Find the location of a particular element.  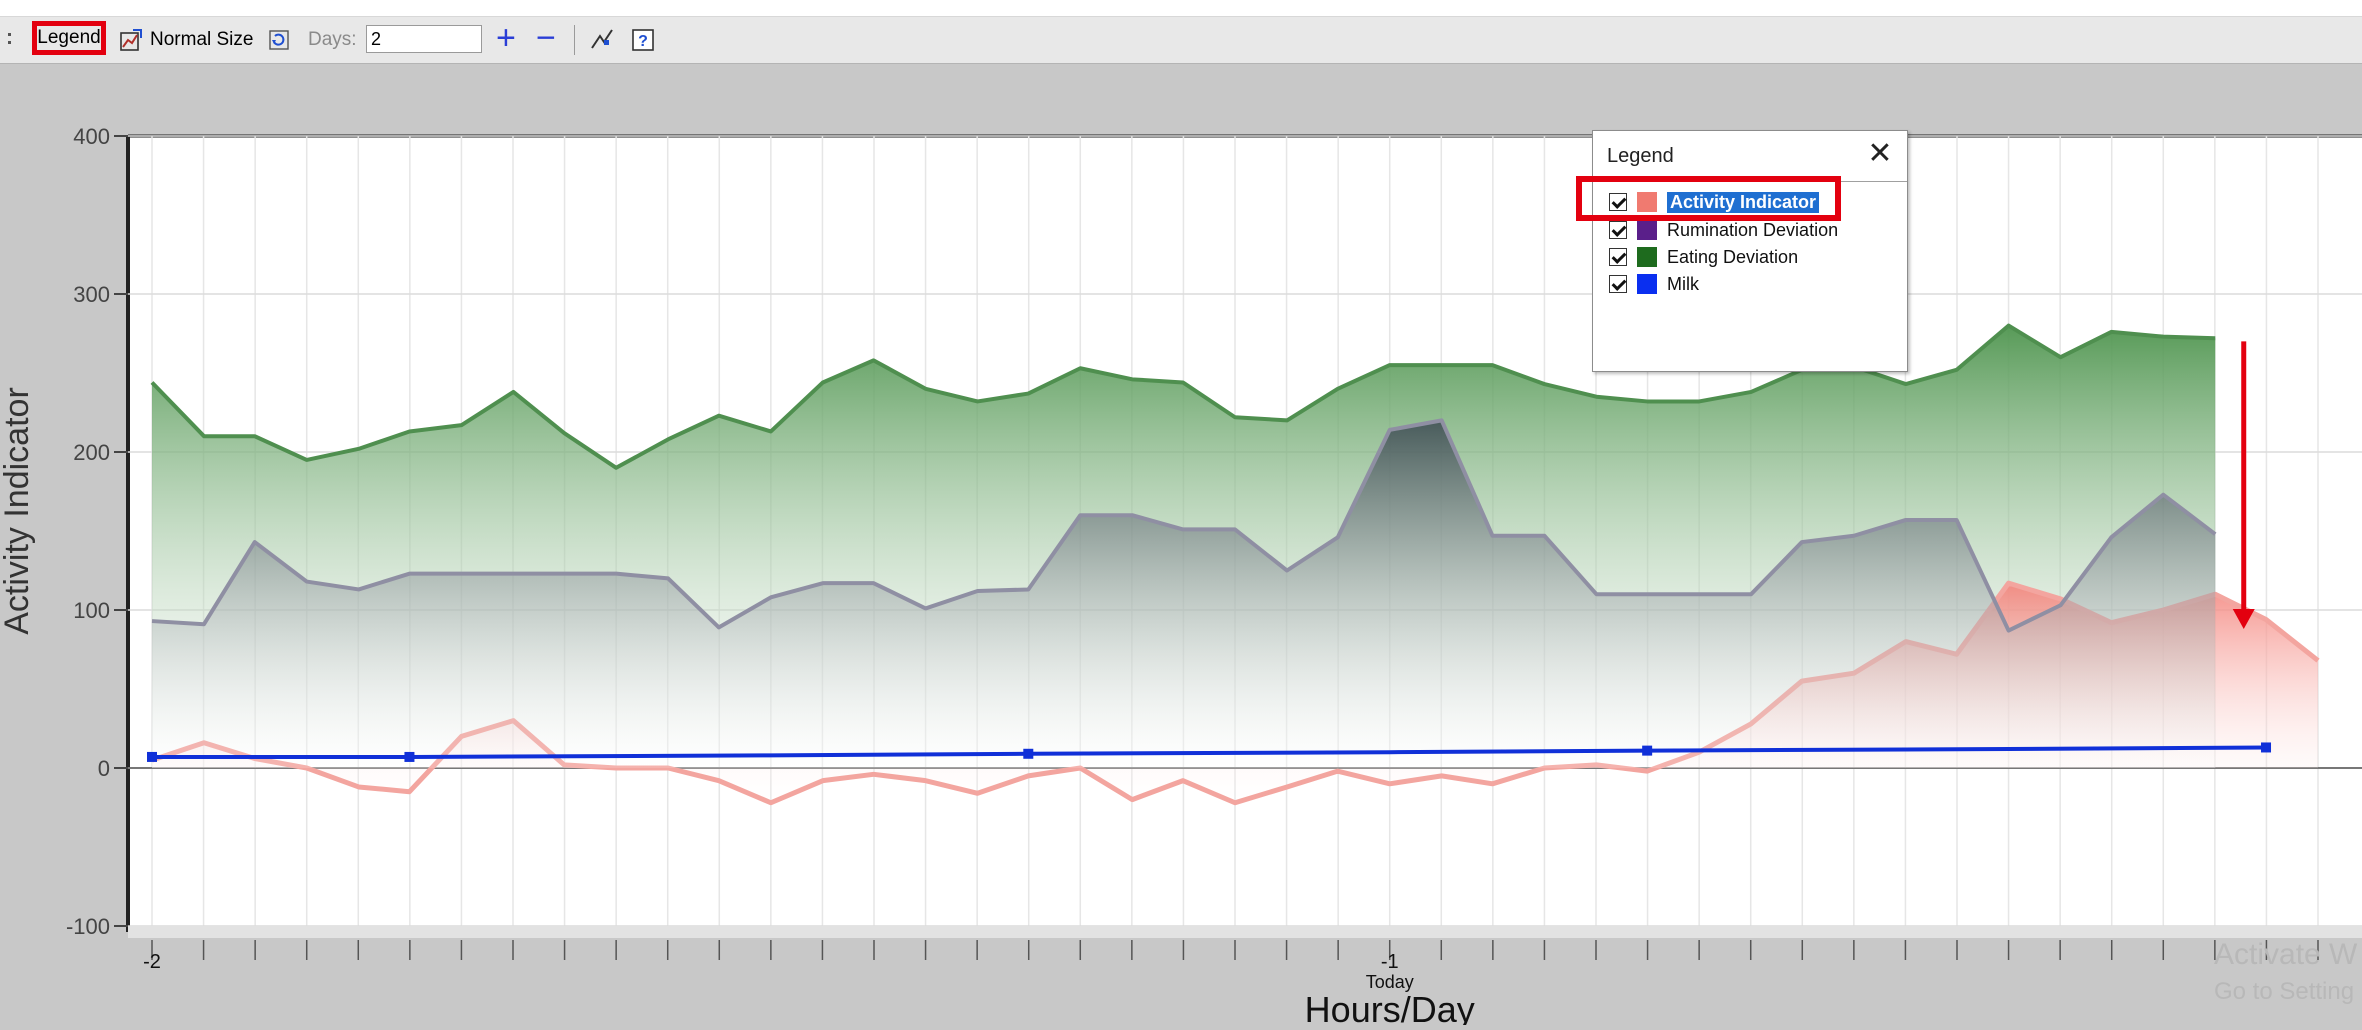

normal-size-button: Normal Size is located at coordinates (185, 40).